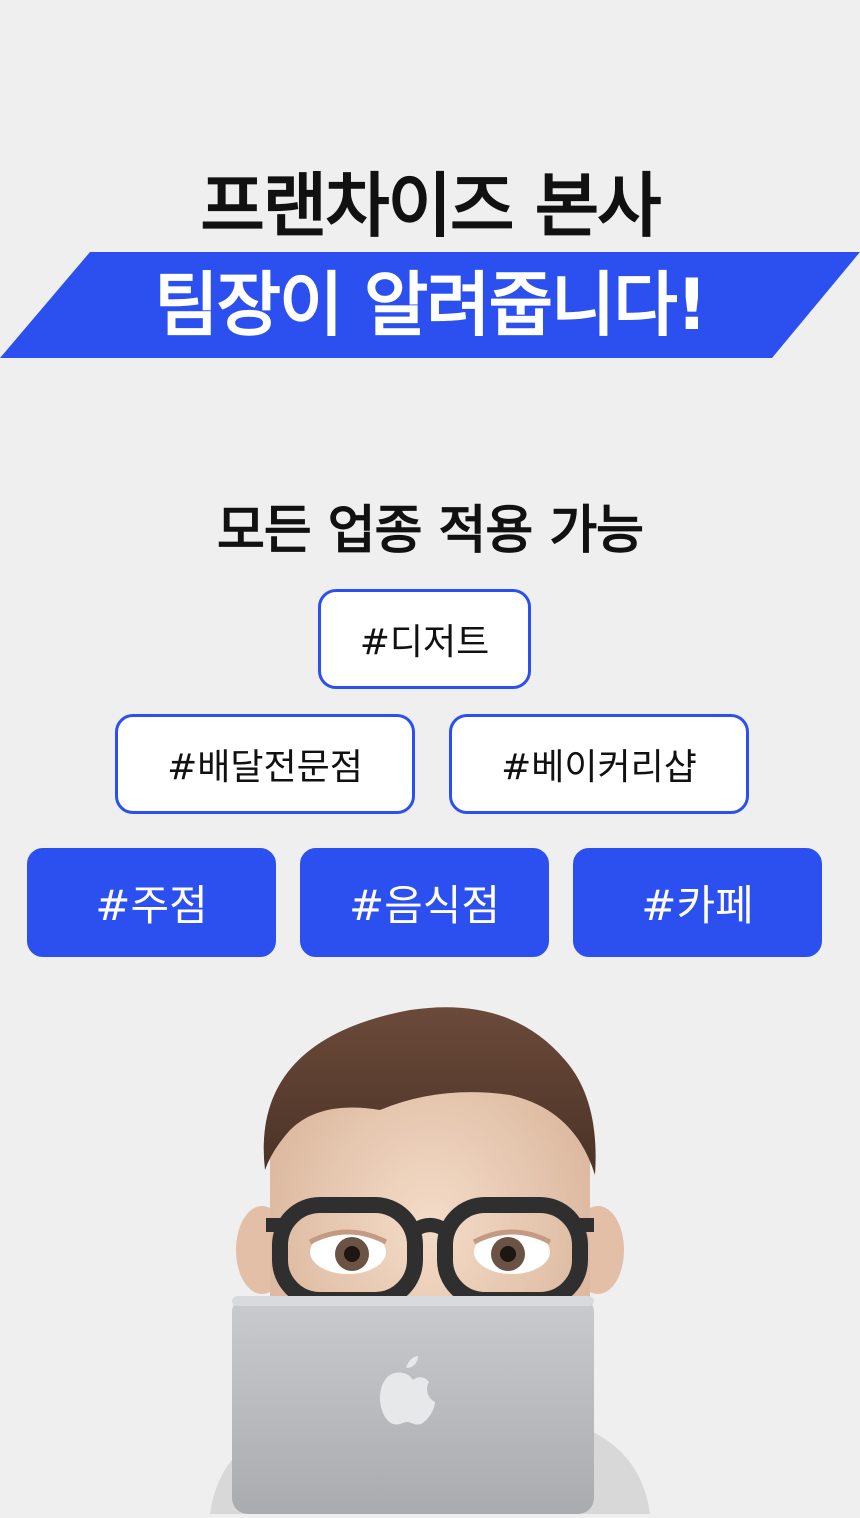  What do you see at coordinates (151, 902) in the screenshot?
I see `tag-pub: #주점` at bounding box center [151, 902].